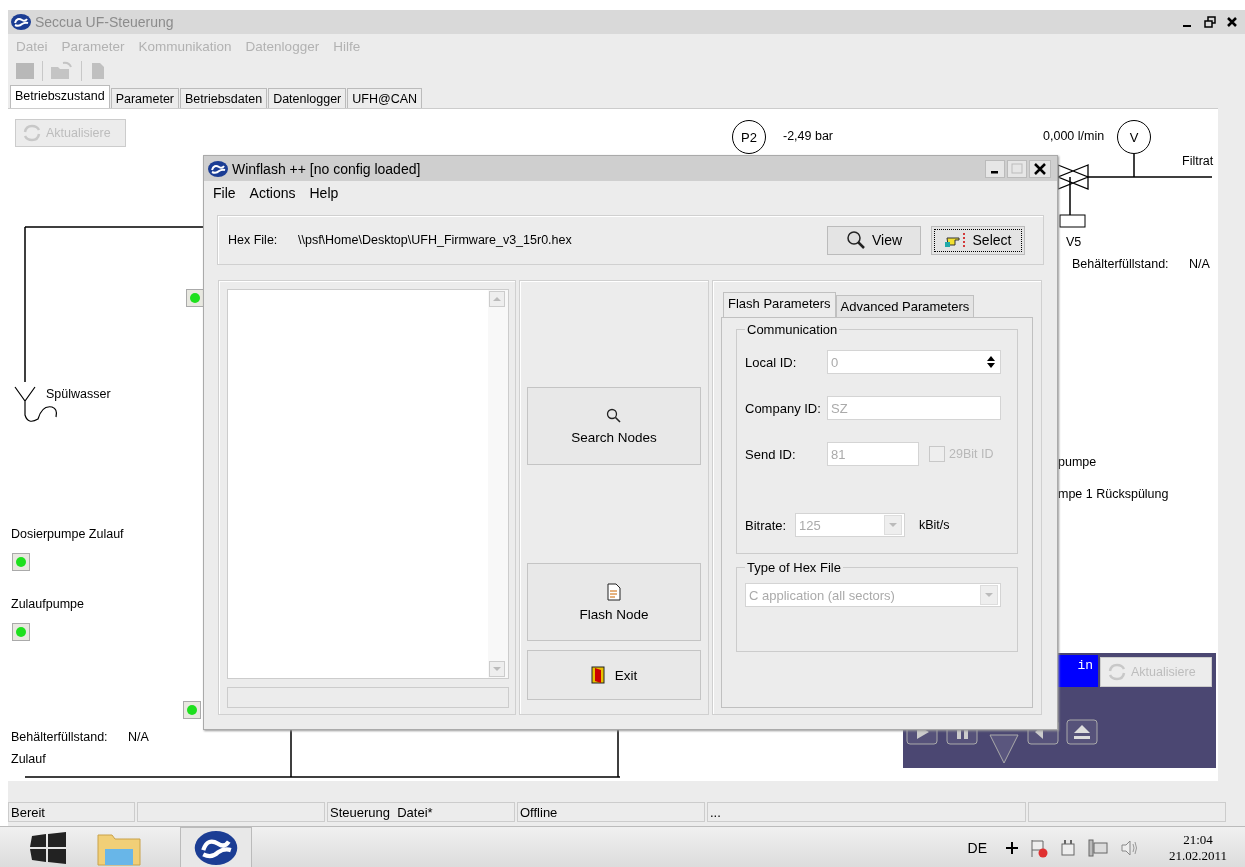 Image resolution: width=1245 pixels, height=867 pixels. What do you see at coordinates (794, 567) in the screenshot?
I see `group-title: Type of Hex File` at bounding box center [794, 567].